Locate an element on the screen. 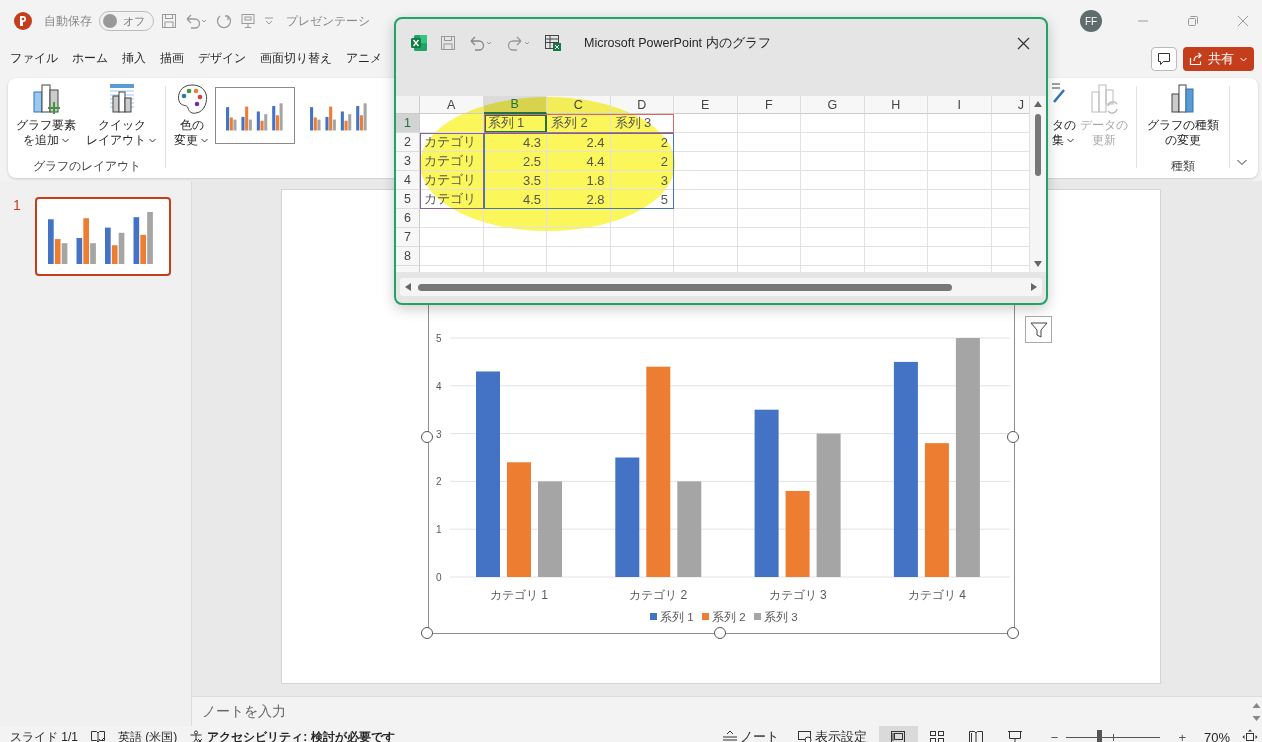 The image size is (1262, 742). zoom-in-button: + is located at coordinates (1182, 735).